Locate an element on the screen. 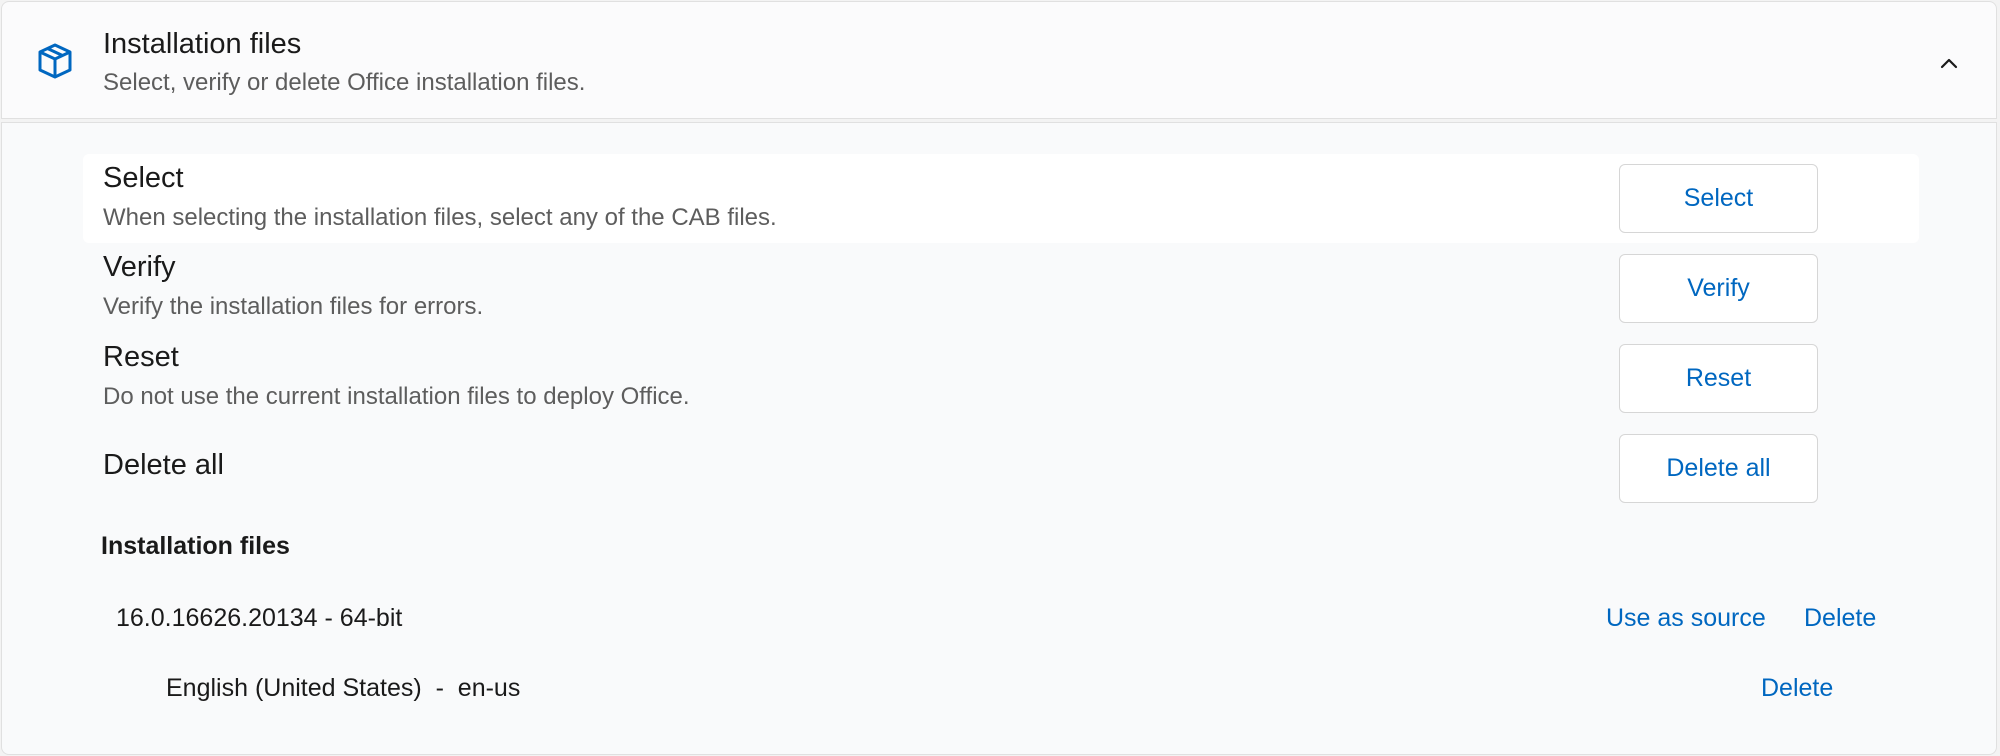 Image resolution: width=2000 pixels, height=756 pixels. installation-files-heading: Installation files is located at coordinates (195, 546).